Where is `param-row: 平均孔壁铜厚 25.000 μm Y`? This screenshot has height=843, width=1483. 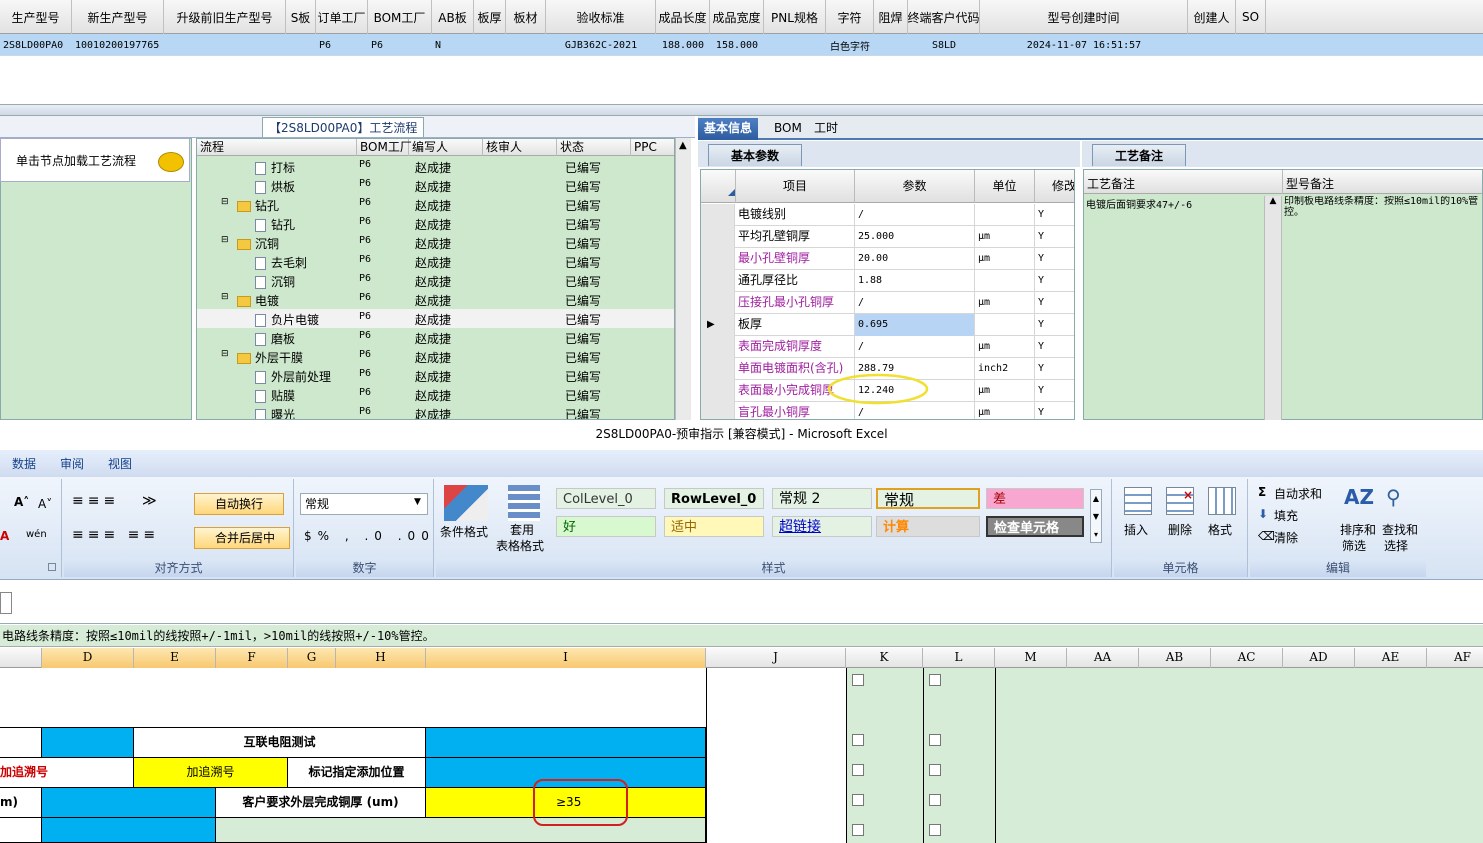
param-row: 平均孔壁铜厚 25.000 μm Y is located at coordinates (887, 237).